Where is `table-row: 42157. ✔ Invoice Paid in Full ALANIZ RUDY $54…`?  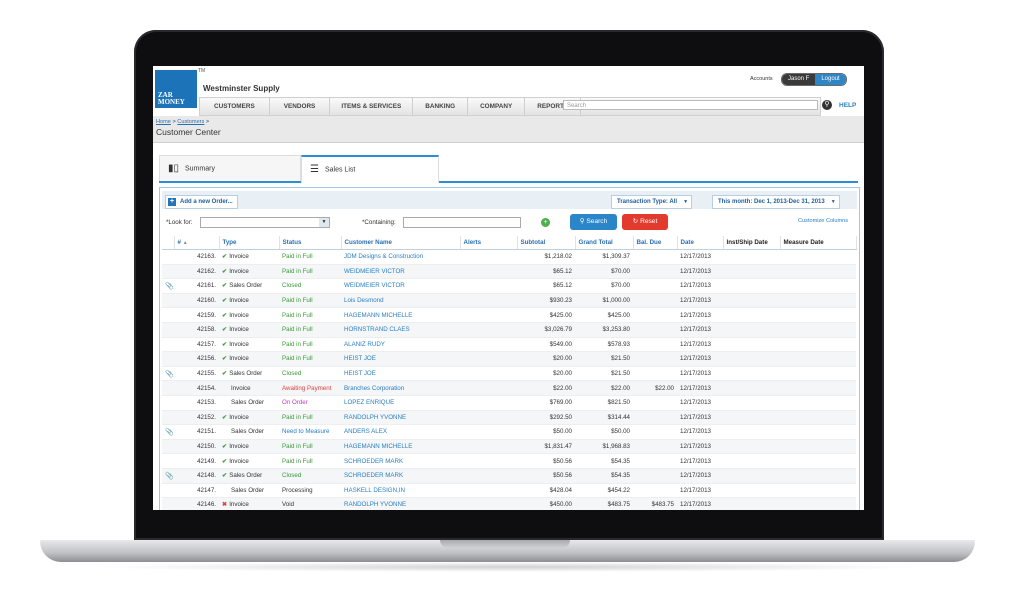 table-row: 42157. ✔ Invoice Paid in Full ALANIZ RUDY $54… is located at coordinates (509, 345).